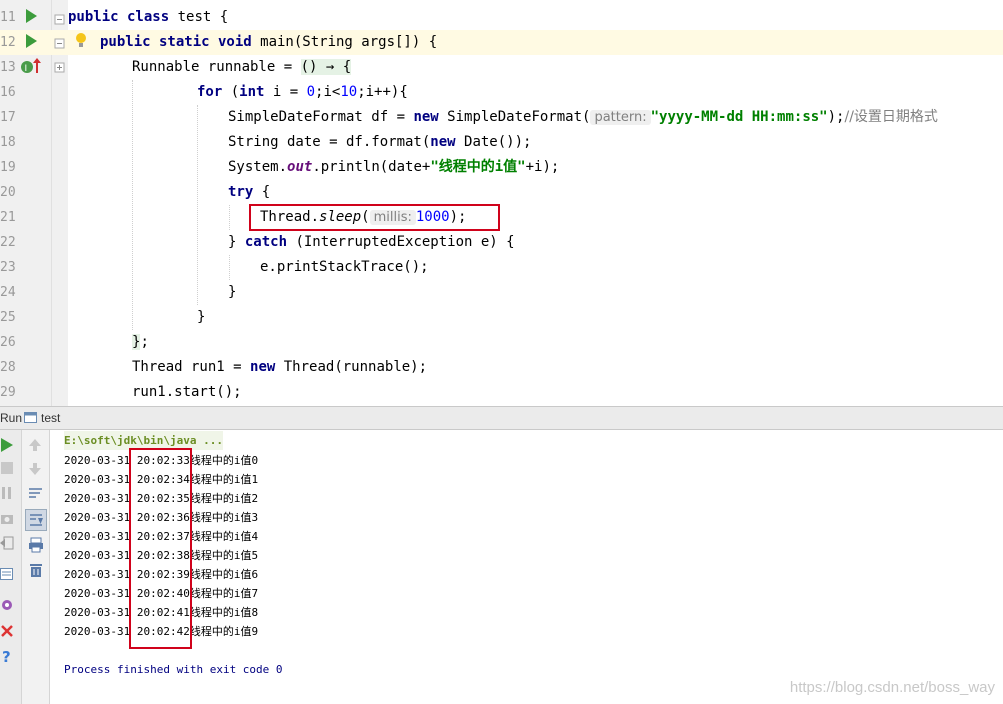 Image resolution: width=1003 pixels, height=704 pixels. Describe the element at coordinates (31, 16) in the screenshot. I see `run-class-icon` at that location.